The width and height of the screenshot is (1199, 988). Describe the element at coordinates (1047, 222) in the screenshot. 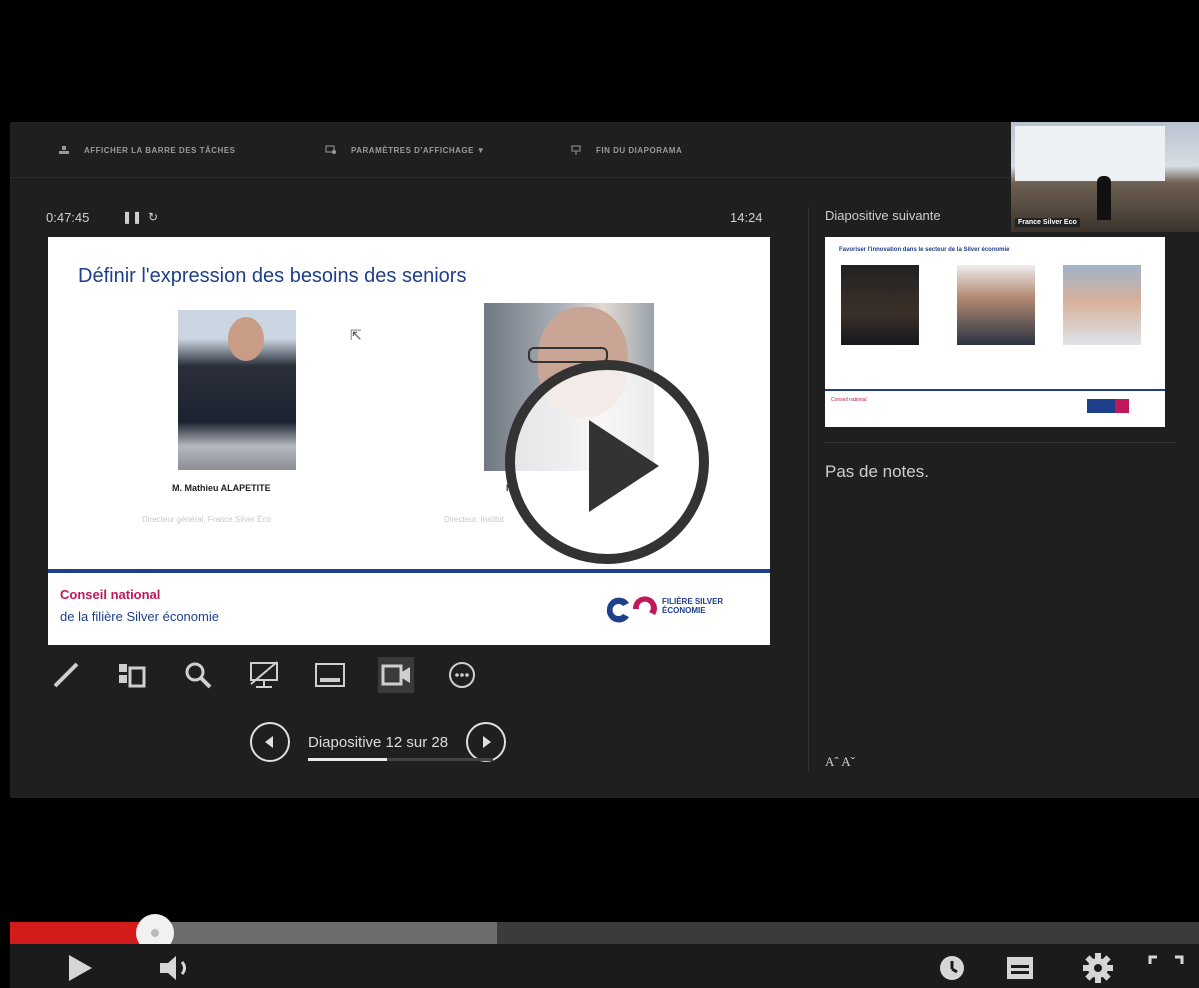

I see `camera-name-tag: France Silver Eco` at that location.